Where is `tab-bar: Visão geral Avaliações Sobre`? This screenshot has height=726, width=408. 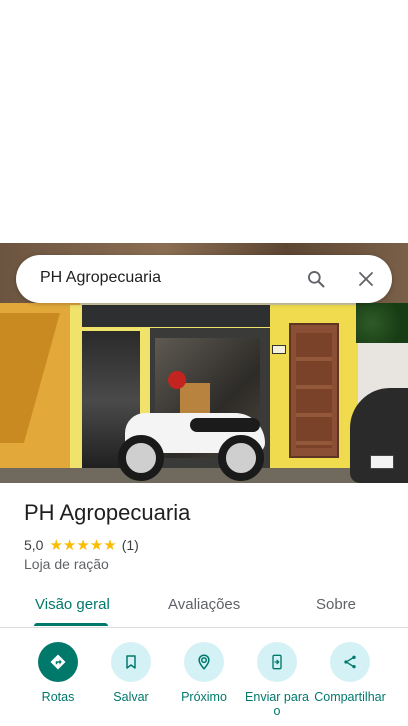 tab-bar: Visão geral Avaliações Sobre is located at coordinates (204, 606).